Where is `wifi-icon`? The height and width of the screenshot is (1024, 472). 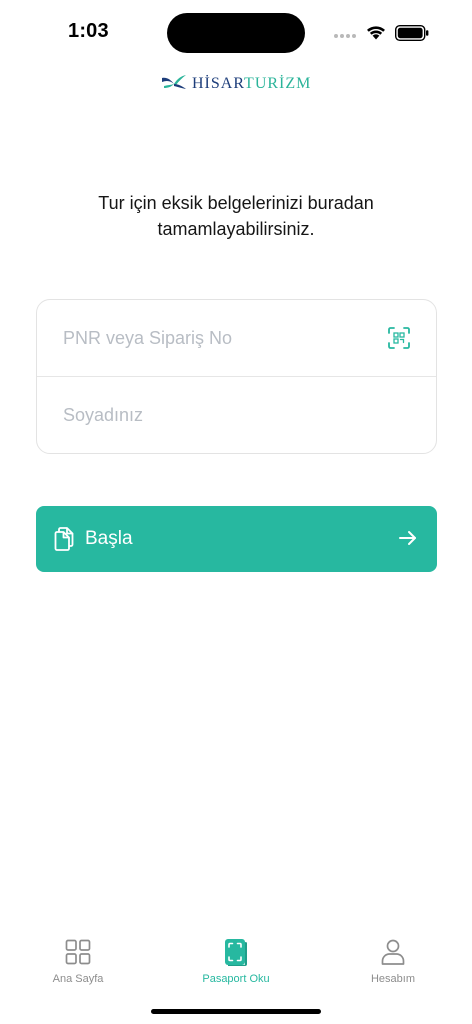
wifi-icon is located at coordinates (376, 33).